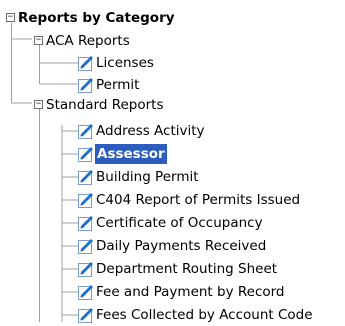 The height and width of the screenshot is (326, 345). What do you see at coordinates (198, 200) in the screenshot?
I see `report-label: C404 Report of Permits Issued` at bounding box center [198, 200].